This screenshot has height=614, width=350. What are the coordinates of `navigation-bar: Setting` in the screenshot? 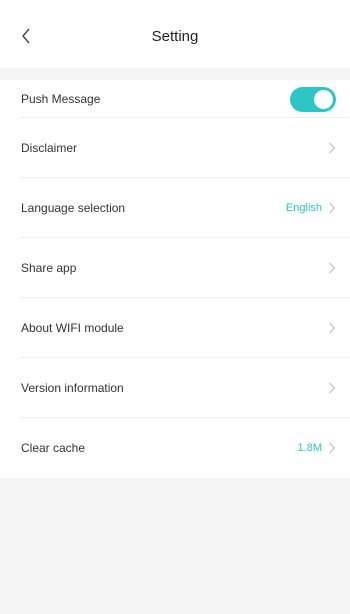 It's located at (175, 34).